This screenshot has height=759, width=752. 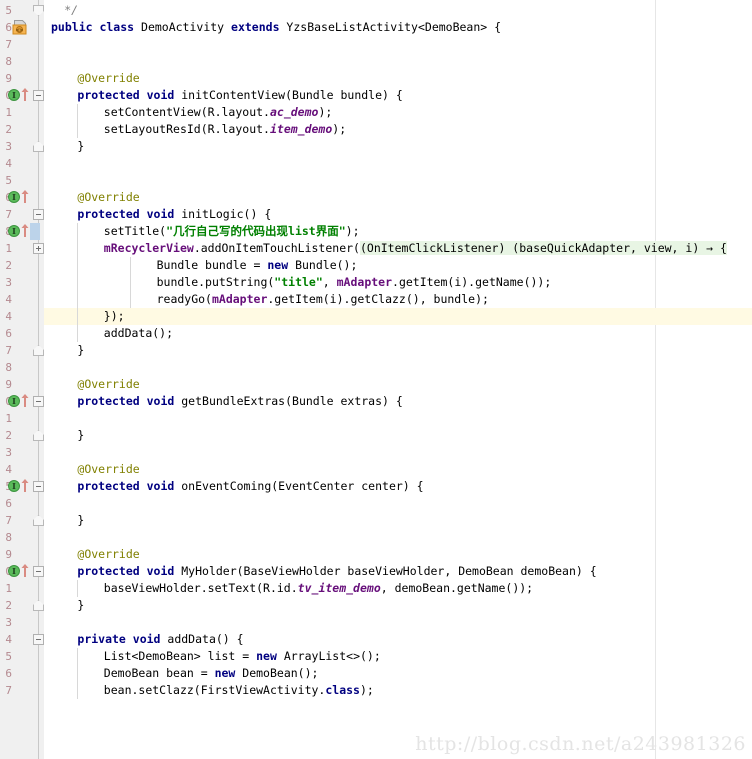 I want to click on code-line-text: setContentView(R.layout.ac_demo);, so click(x=218, y=112).